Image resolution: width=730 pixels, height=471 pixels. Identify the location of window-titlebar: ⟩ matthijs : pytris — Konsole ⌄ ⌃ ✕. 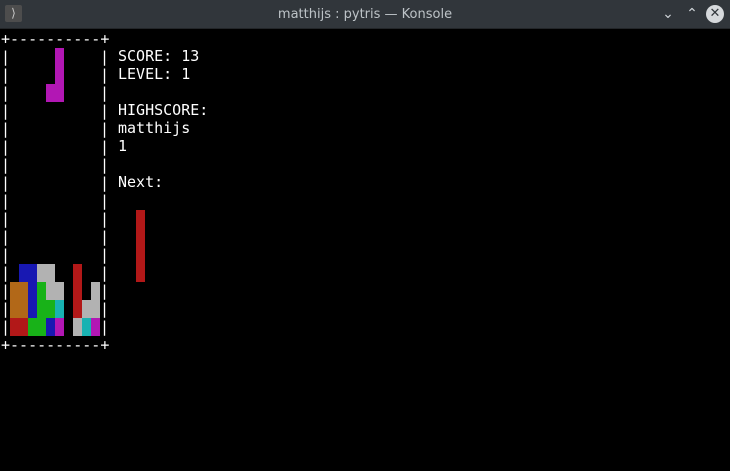
(365, 14).